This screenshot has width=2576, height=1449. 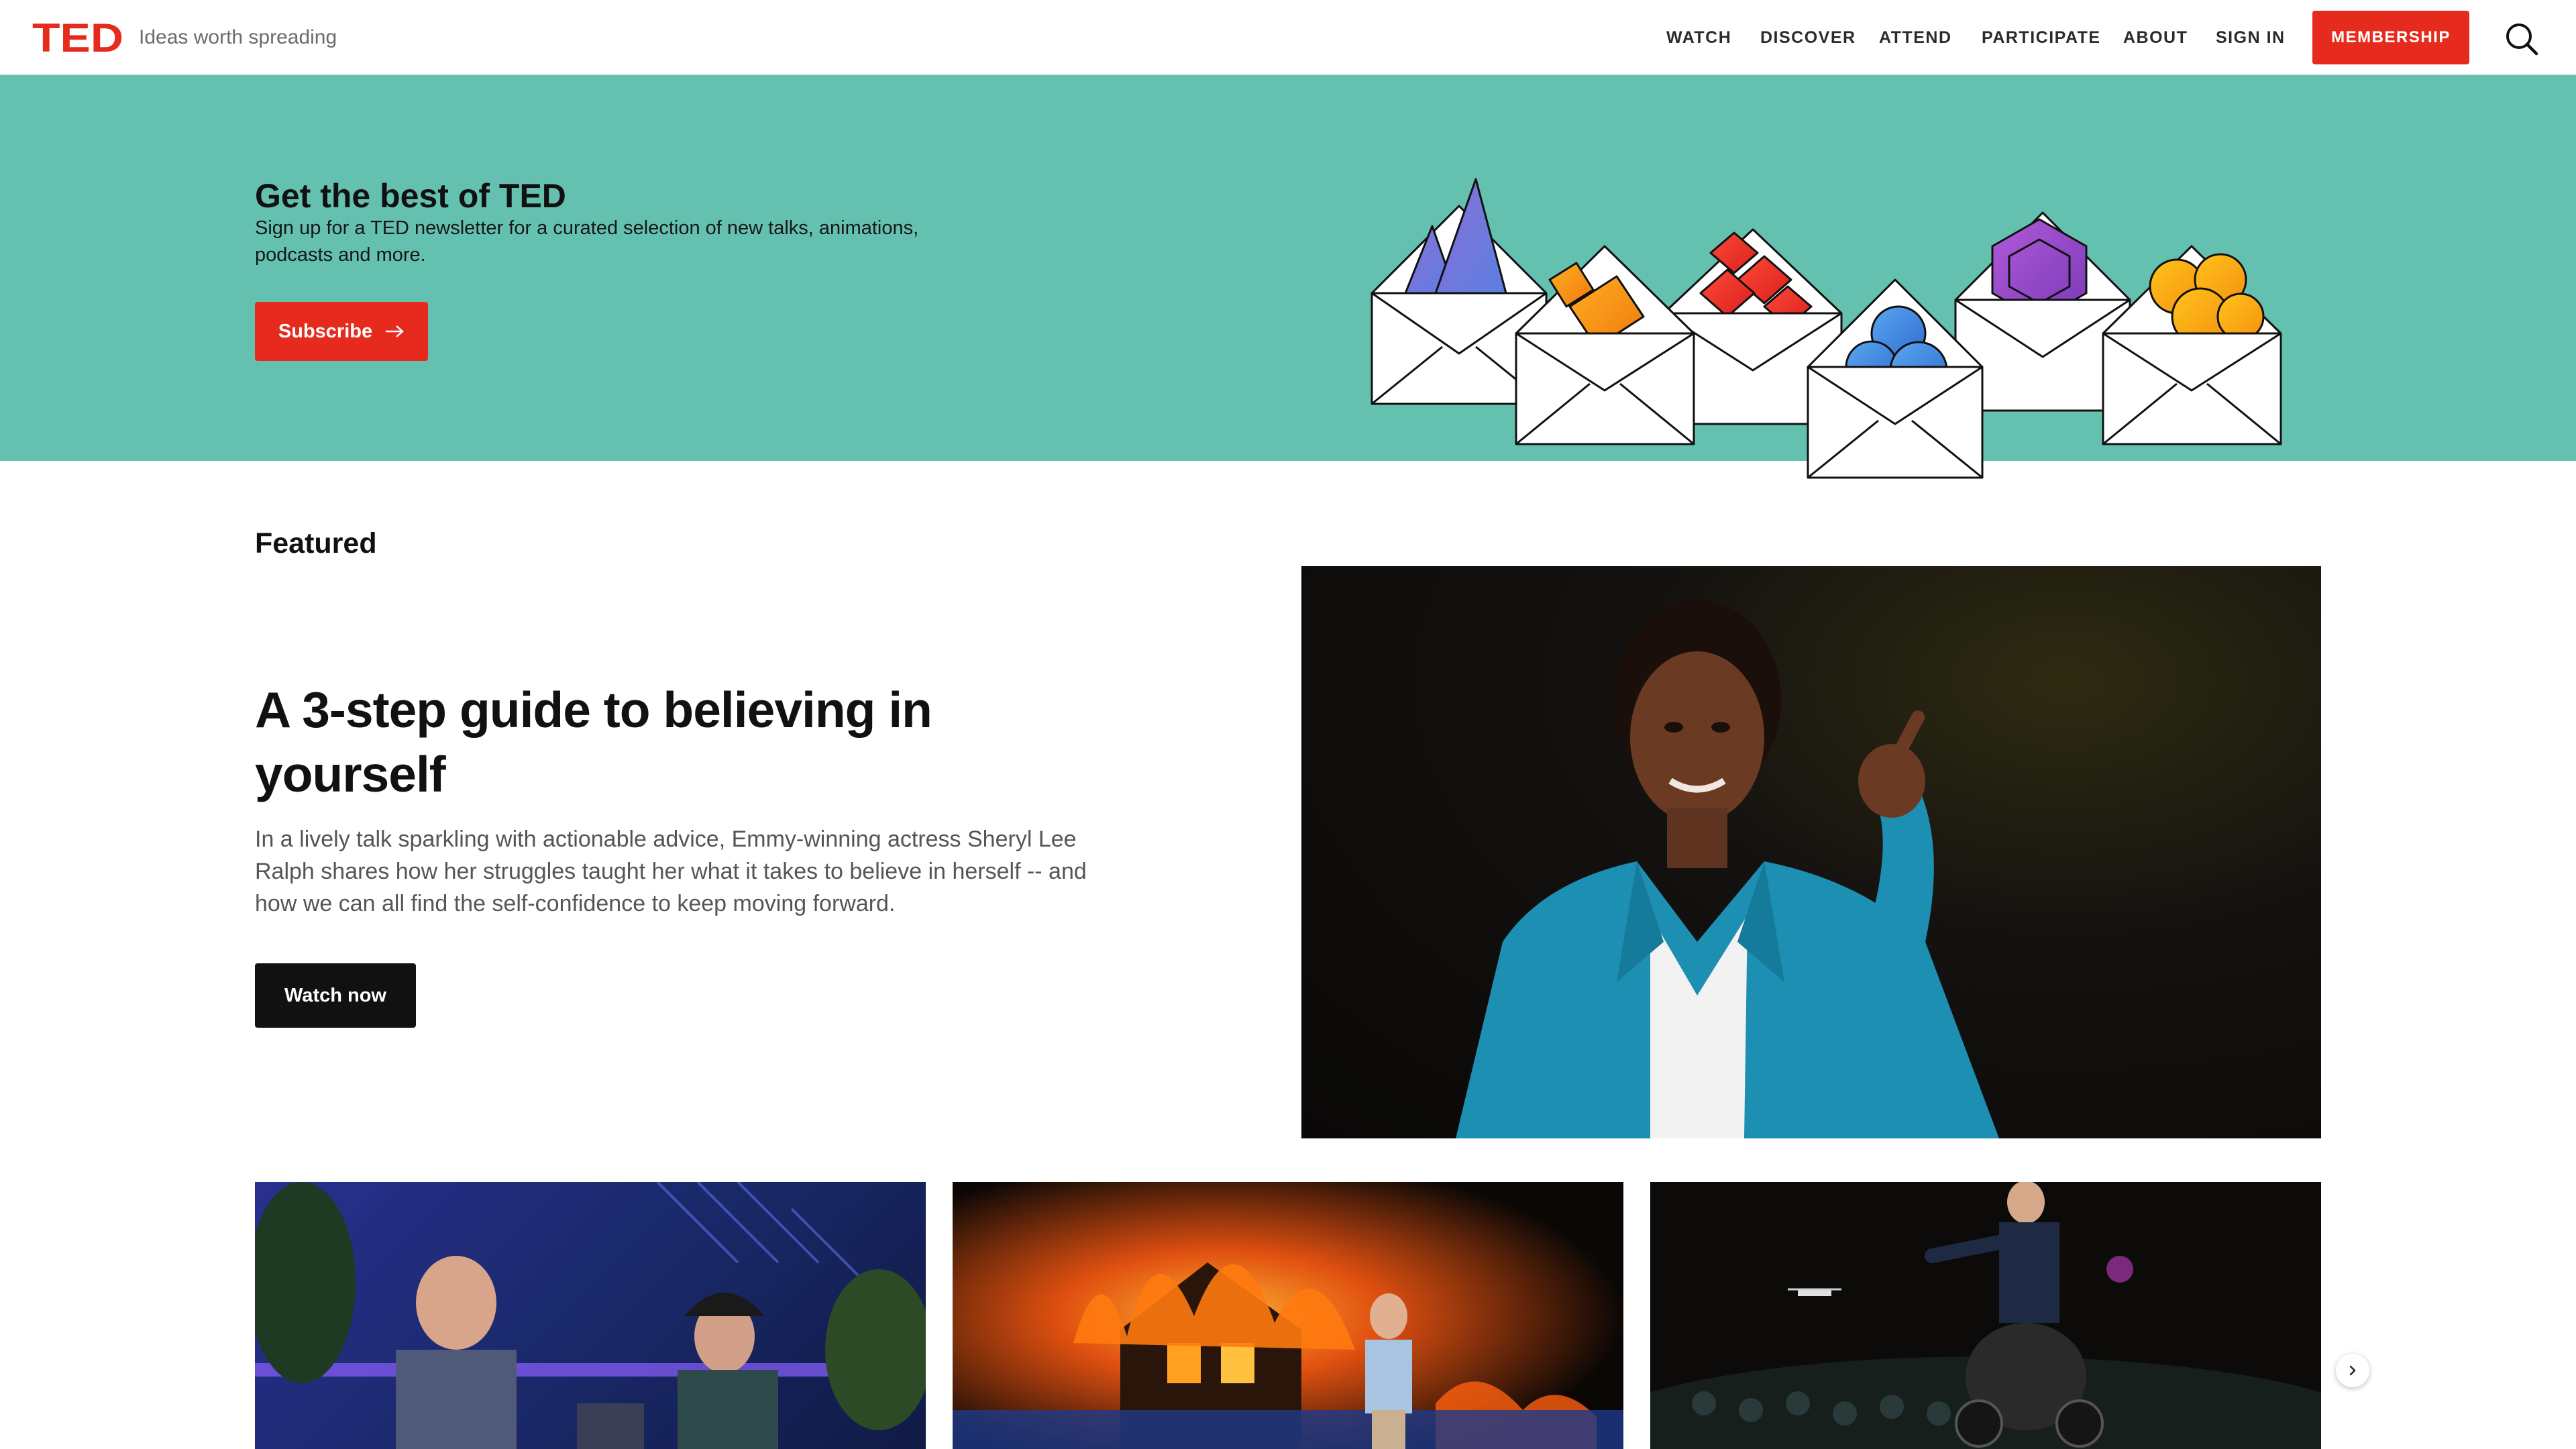 What do you see at coordinates (316, 543) in the screenshot?
I see `featured-heading: Featured` at bounding box center [316, 543].